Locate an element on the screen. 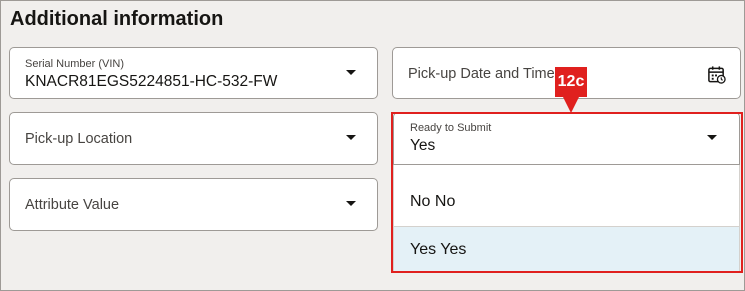 The image size is (745, 291). calendar-icon is located at coordinates (716, 74).